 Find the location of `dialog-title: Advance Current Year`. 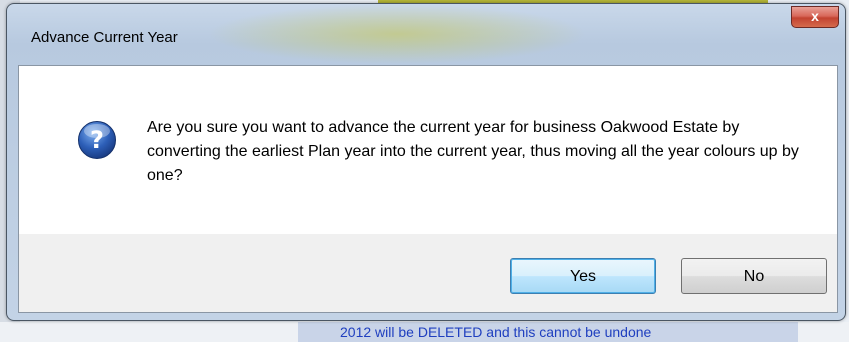

dialog-title: Advance Current Year is located at coordinates (104, 37).